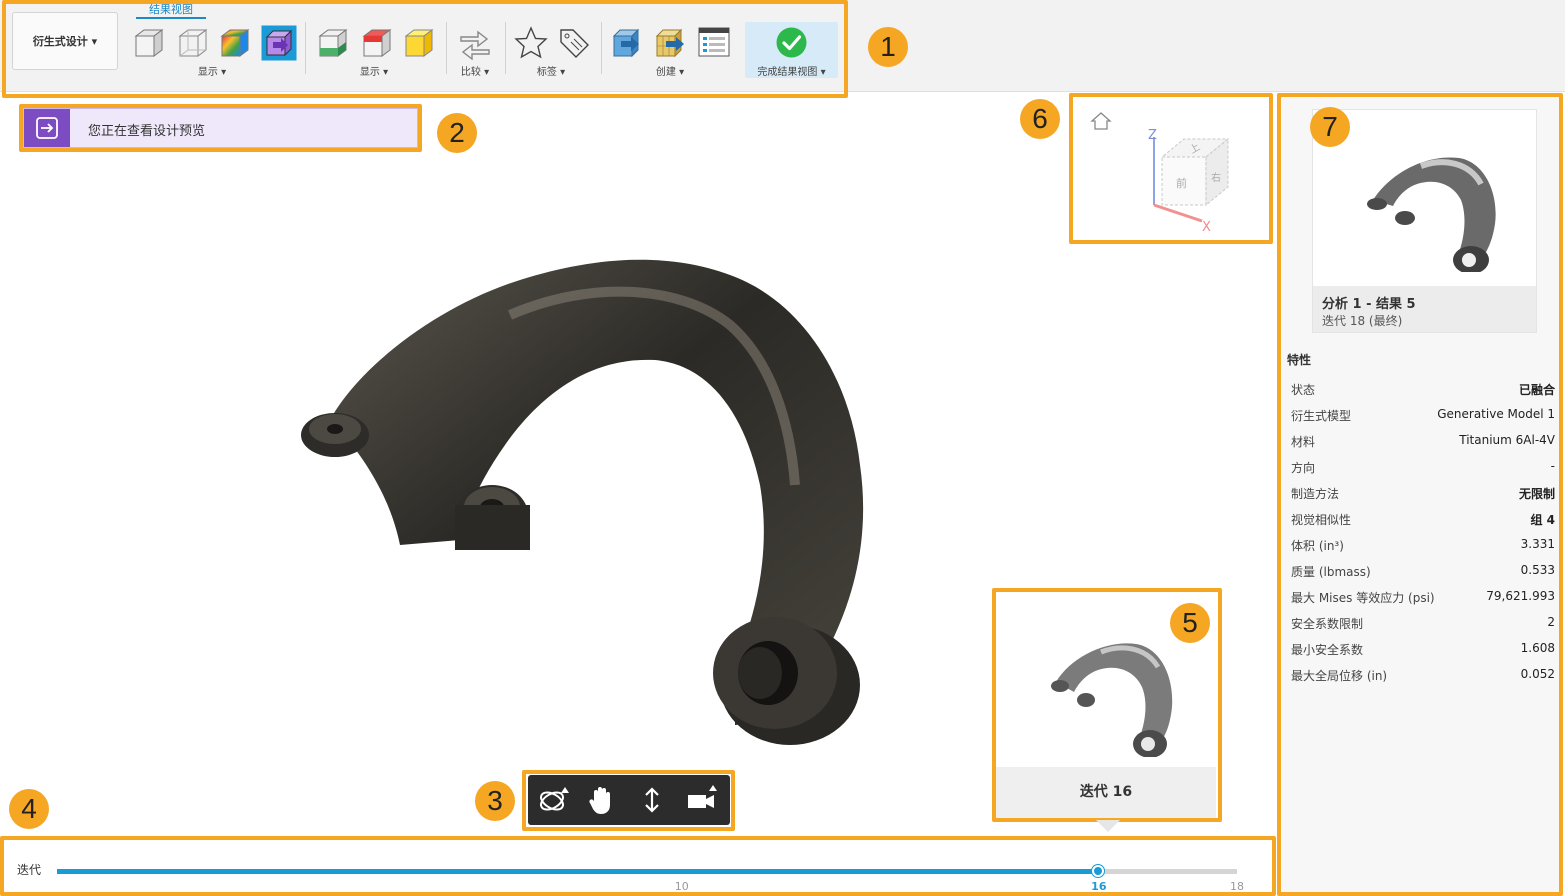 The height and width of the screenshot is (896, 1565). I want to click on thumbnail-pointer-icon, so click(1108, 826).